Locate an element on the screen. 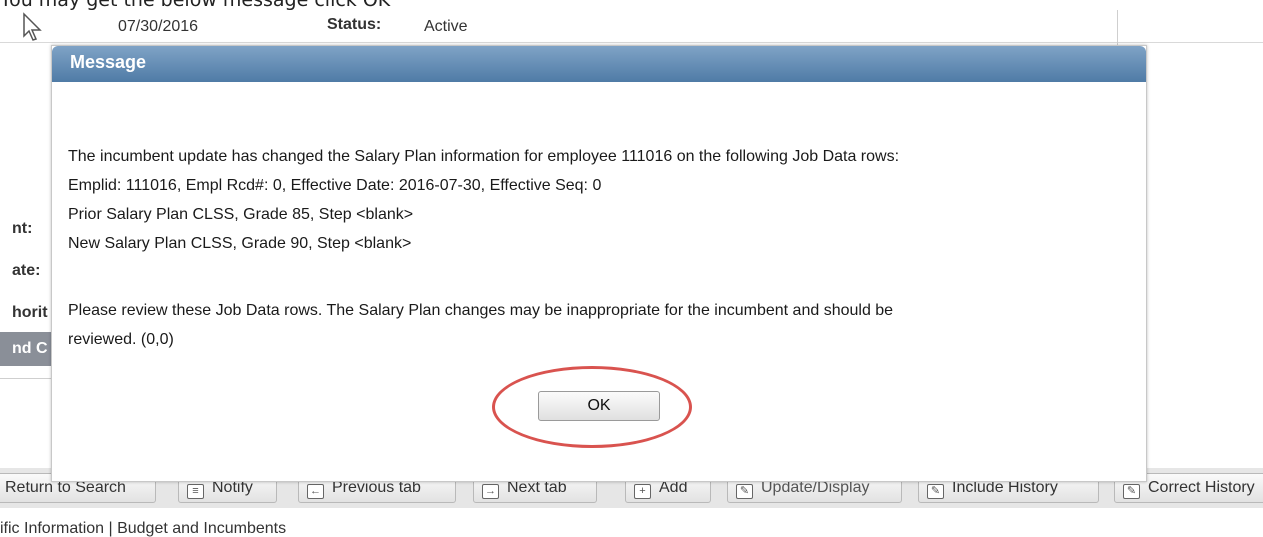 Image resolution: width=1263 pixels, height=537 pixels. status-value: Active is located at coordinates (446, 26).